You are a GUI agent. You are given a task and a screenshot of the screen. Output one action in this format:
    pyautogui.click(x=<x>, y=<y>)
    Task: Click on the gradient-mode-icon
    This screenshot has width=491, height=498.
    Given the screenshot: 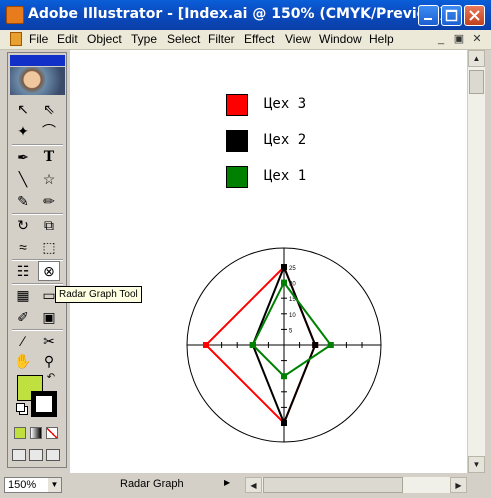 What is the action you would take?
    pyautogui.click(x=36, y=433)
    